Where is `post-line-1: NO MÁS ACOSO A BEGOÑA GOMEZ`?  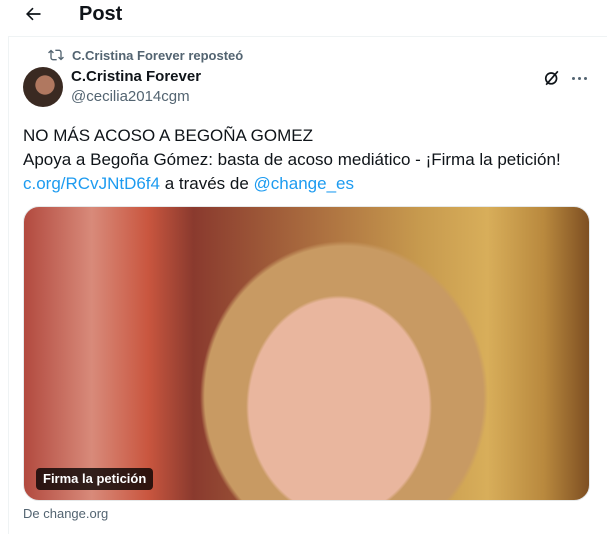 post-line-1: NO MÁS ACOSO A BEGOÑA GOMEZ is located at coordinates (168, 135).